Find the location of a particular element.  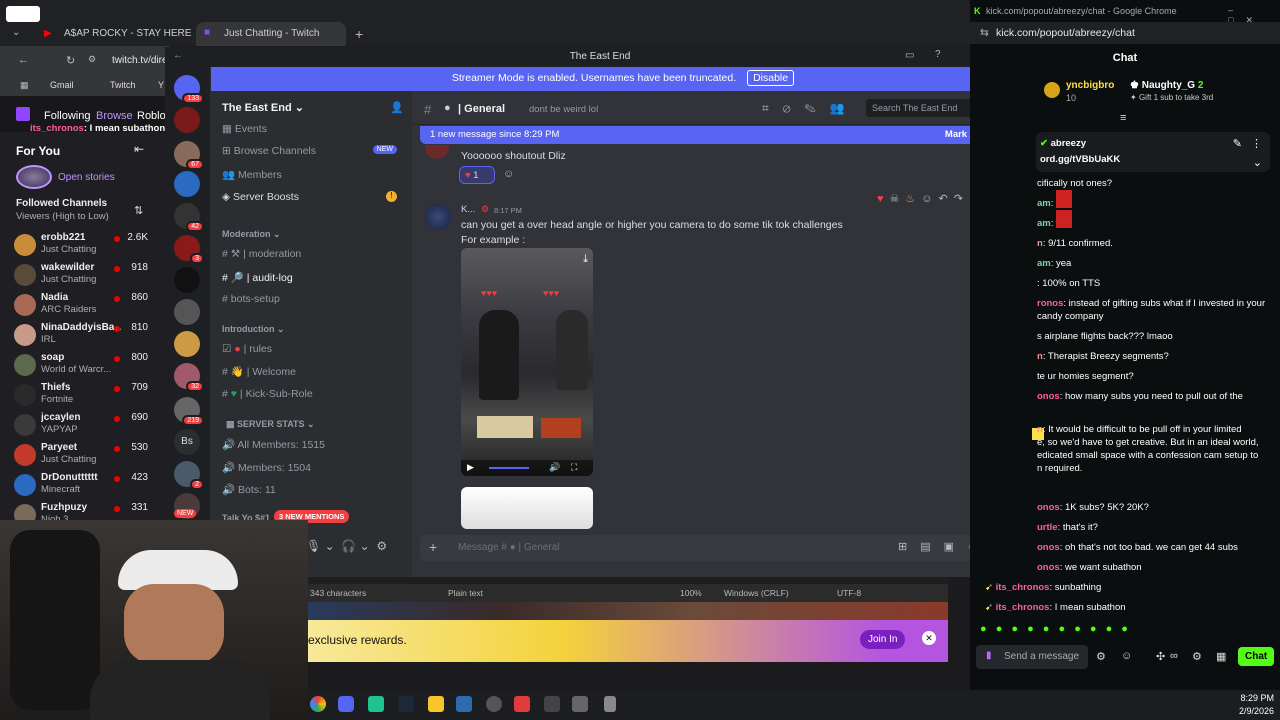

category-server-stats: ▦ SERVER STATS ⌄ is located at coordinates (270, 424).